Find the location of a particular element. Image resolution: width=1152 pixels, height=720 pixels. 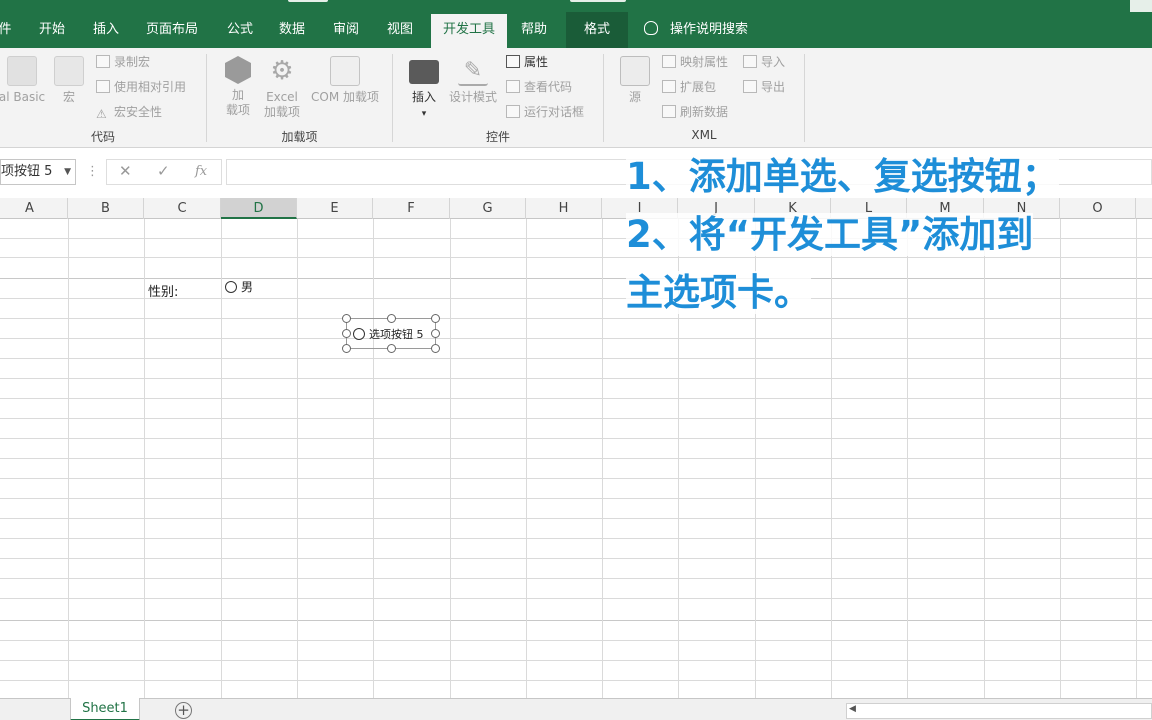

chevron-down-icon: ▼ is located at coordinates (67, 172).